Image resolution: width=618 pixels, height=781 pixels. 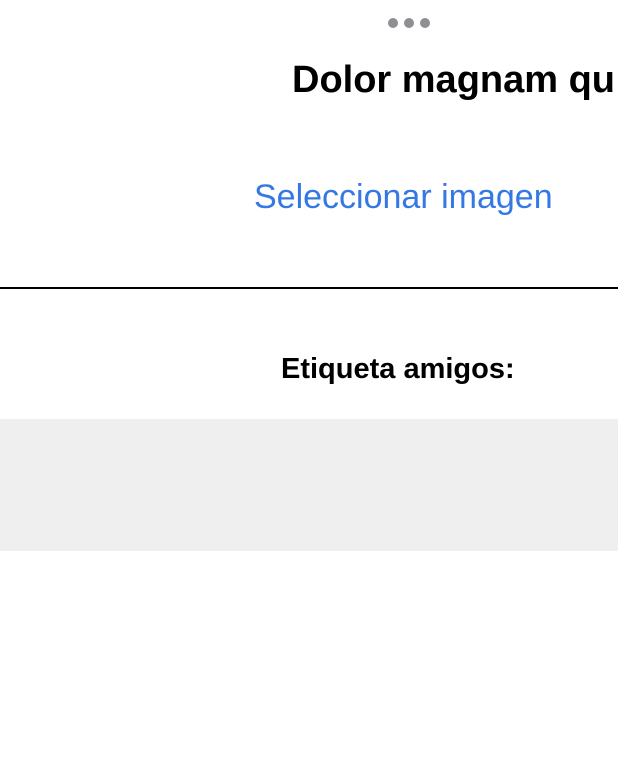 I want to click on page-title: Dolor magnam qu, so click(x=454, y=80).